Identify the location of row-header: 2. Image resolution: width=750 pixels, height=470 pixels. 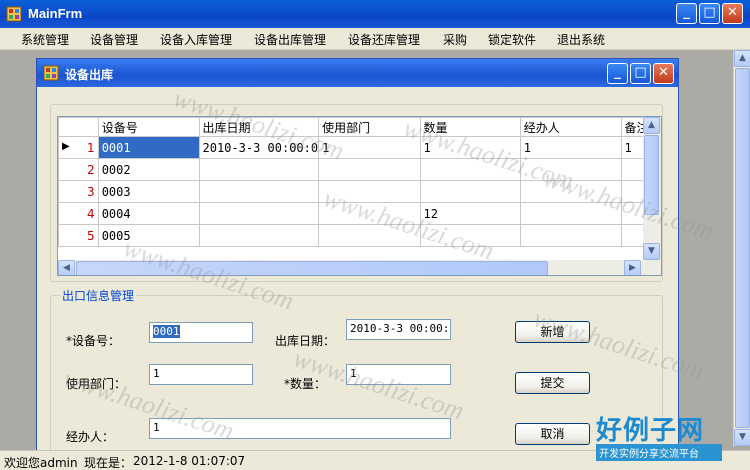
(78, 169).